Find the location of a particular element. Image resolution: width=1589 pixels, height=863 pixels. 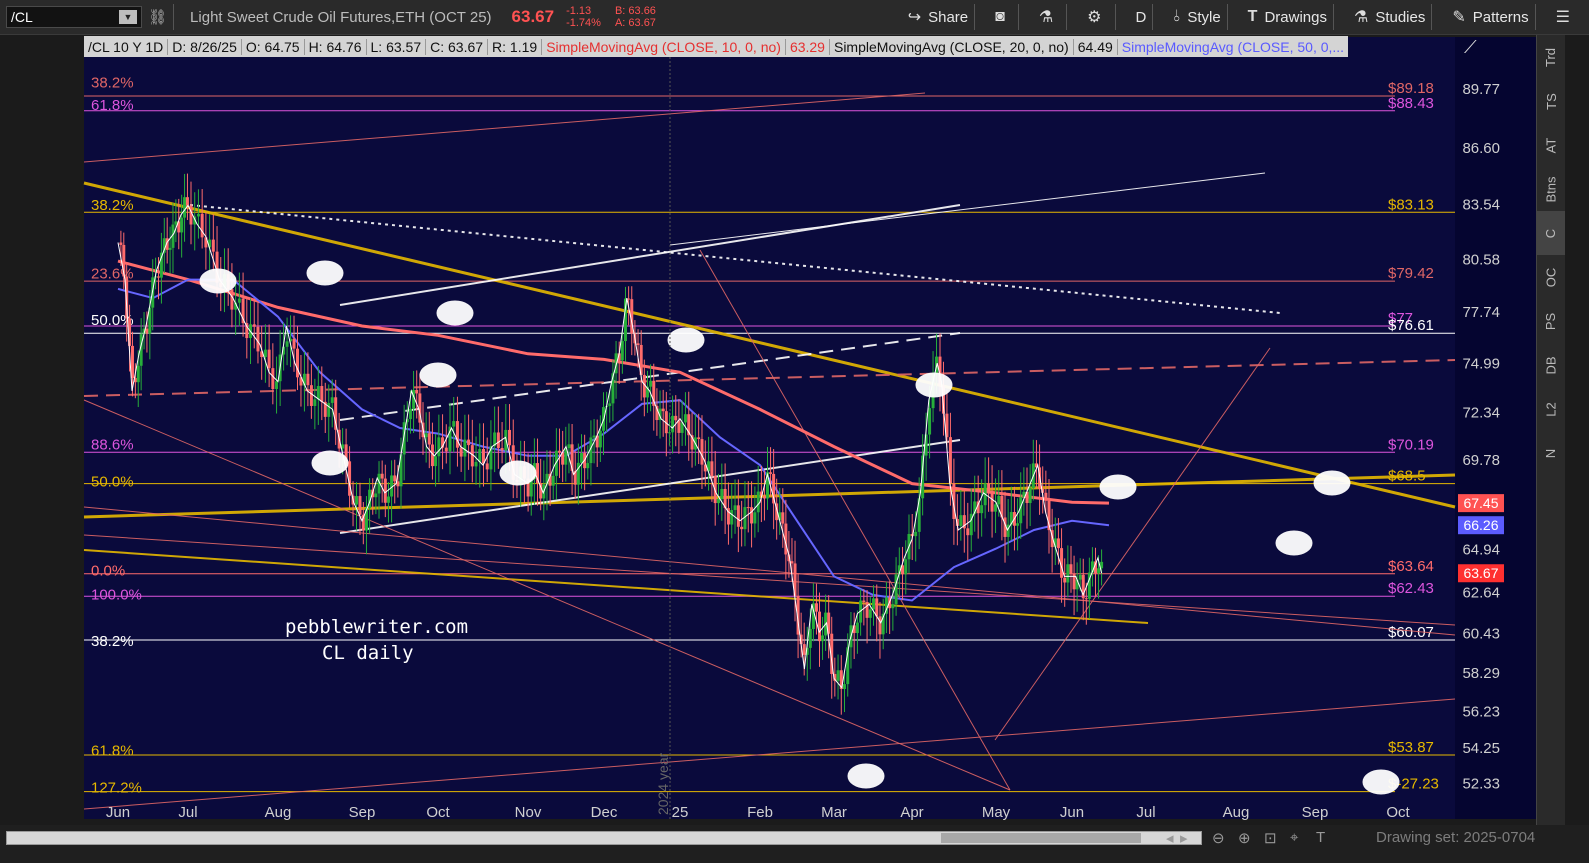

bar-high: H: 64.76 is located at coordinates (336, 46).